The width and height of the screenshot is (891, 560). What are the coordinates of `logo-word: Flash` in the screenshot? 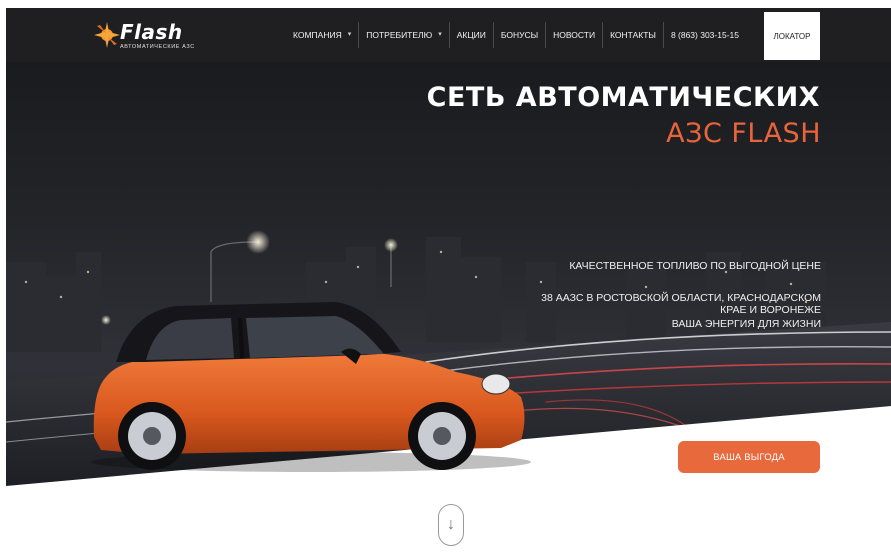 It's located at (151, 32).